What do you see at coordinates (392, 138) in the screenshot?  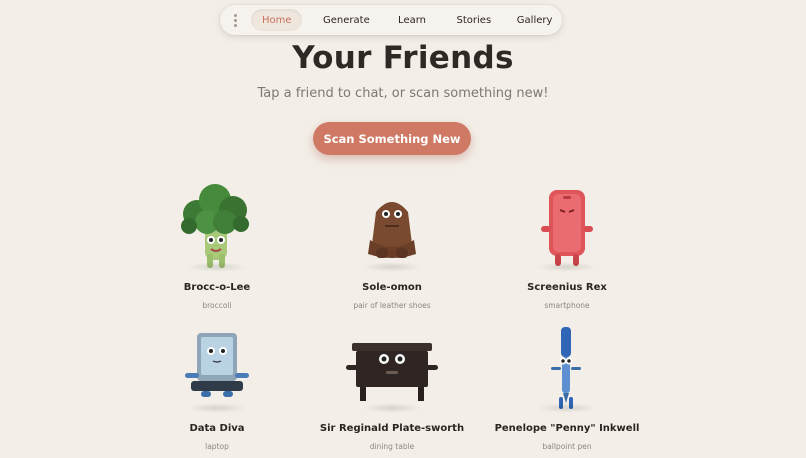 I see `scan-something-new-button: Scan Something New` at bounding box center [392, 138].